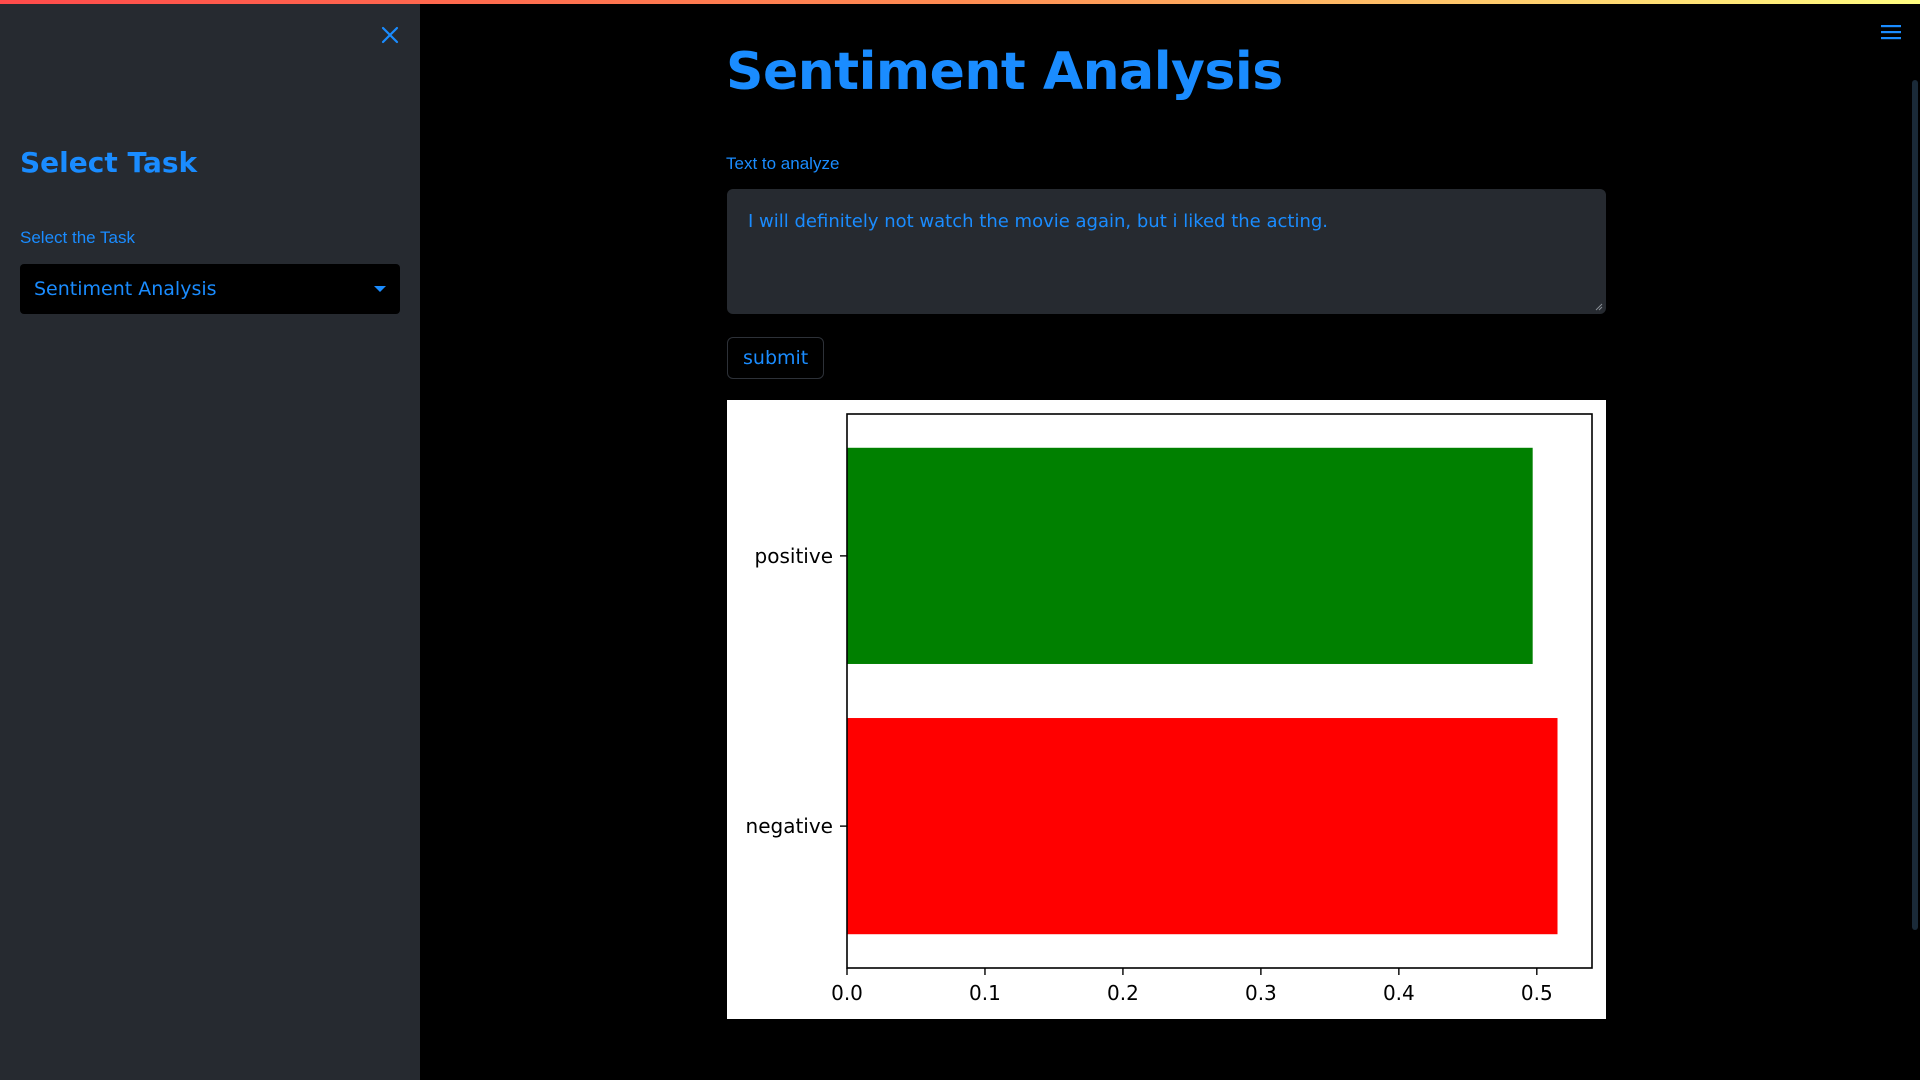  I want to click on hamburger-menu-icon, so click(1891, 32).